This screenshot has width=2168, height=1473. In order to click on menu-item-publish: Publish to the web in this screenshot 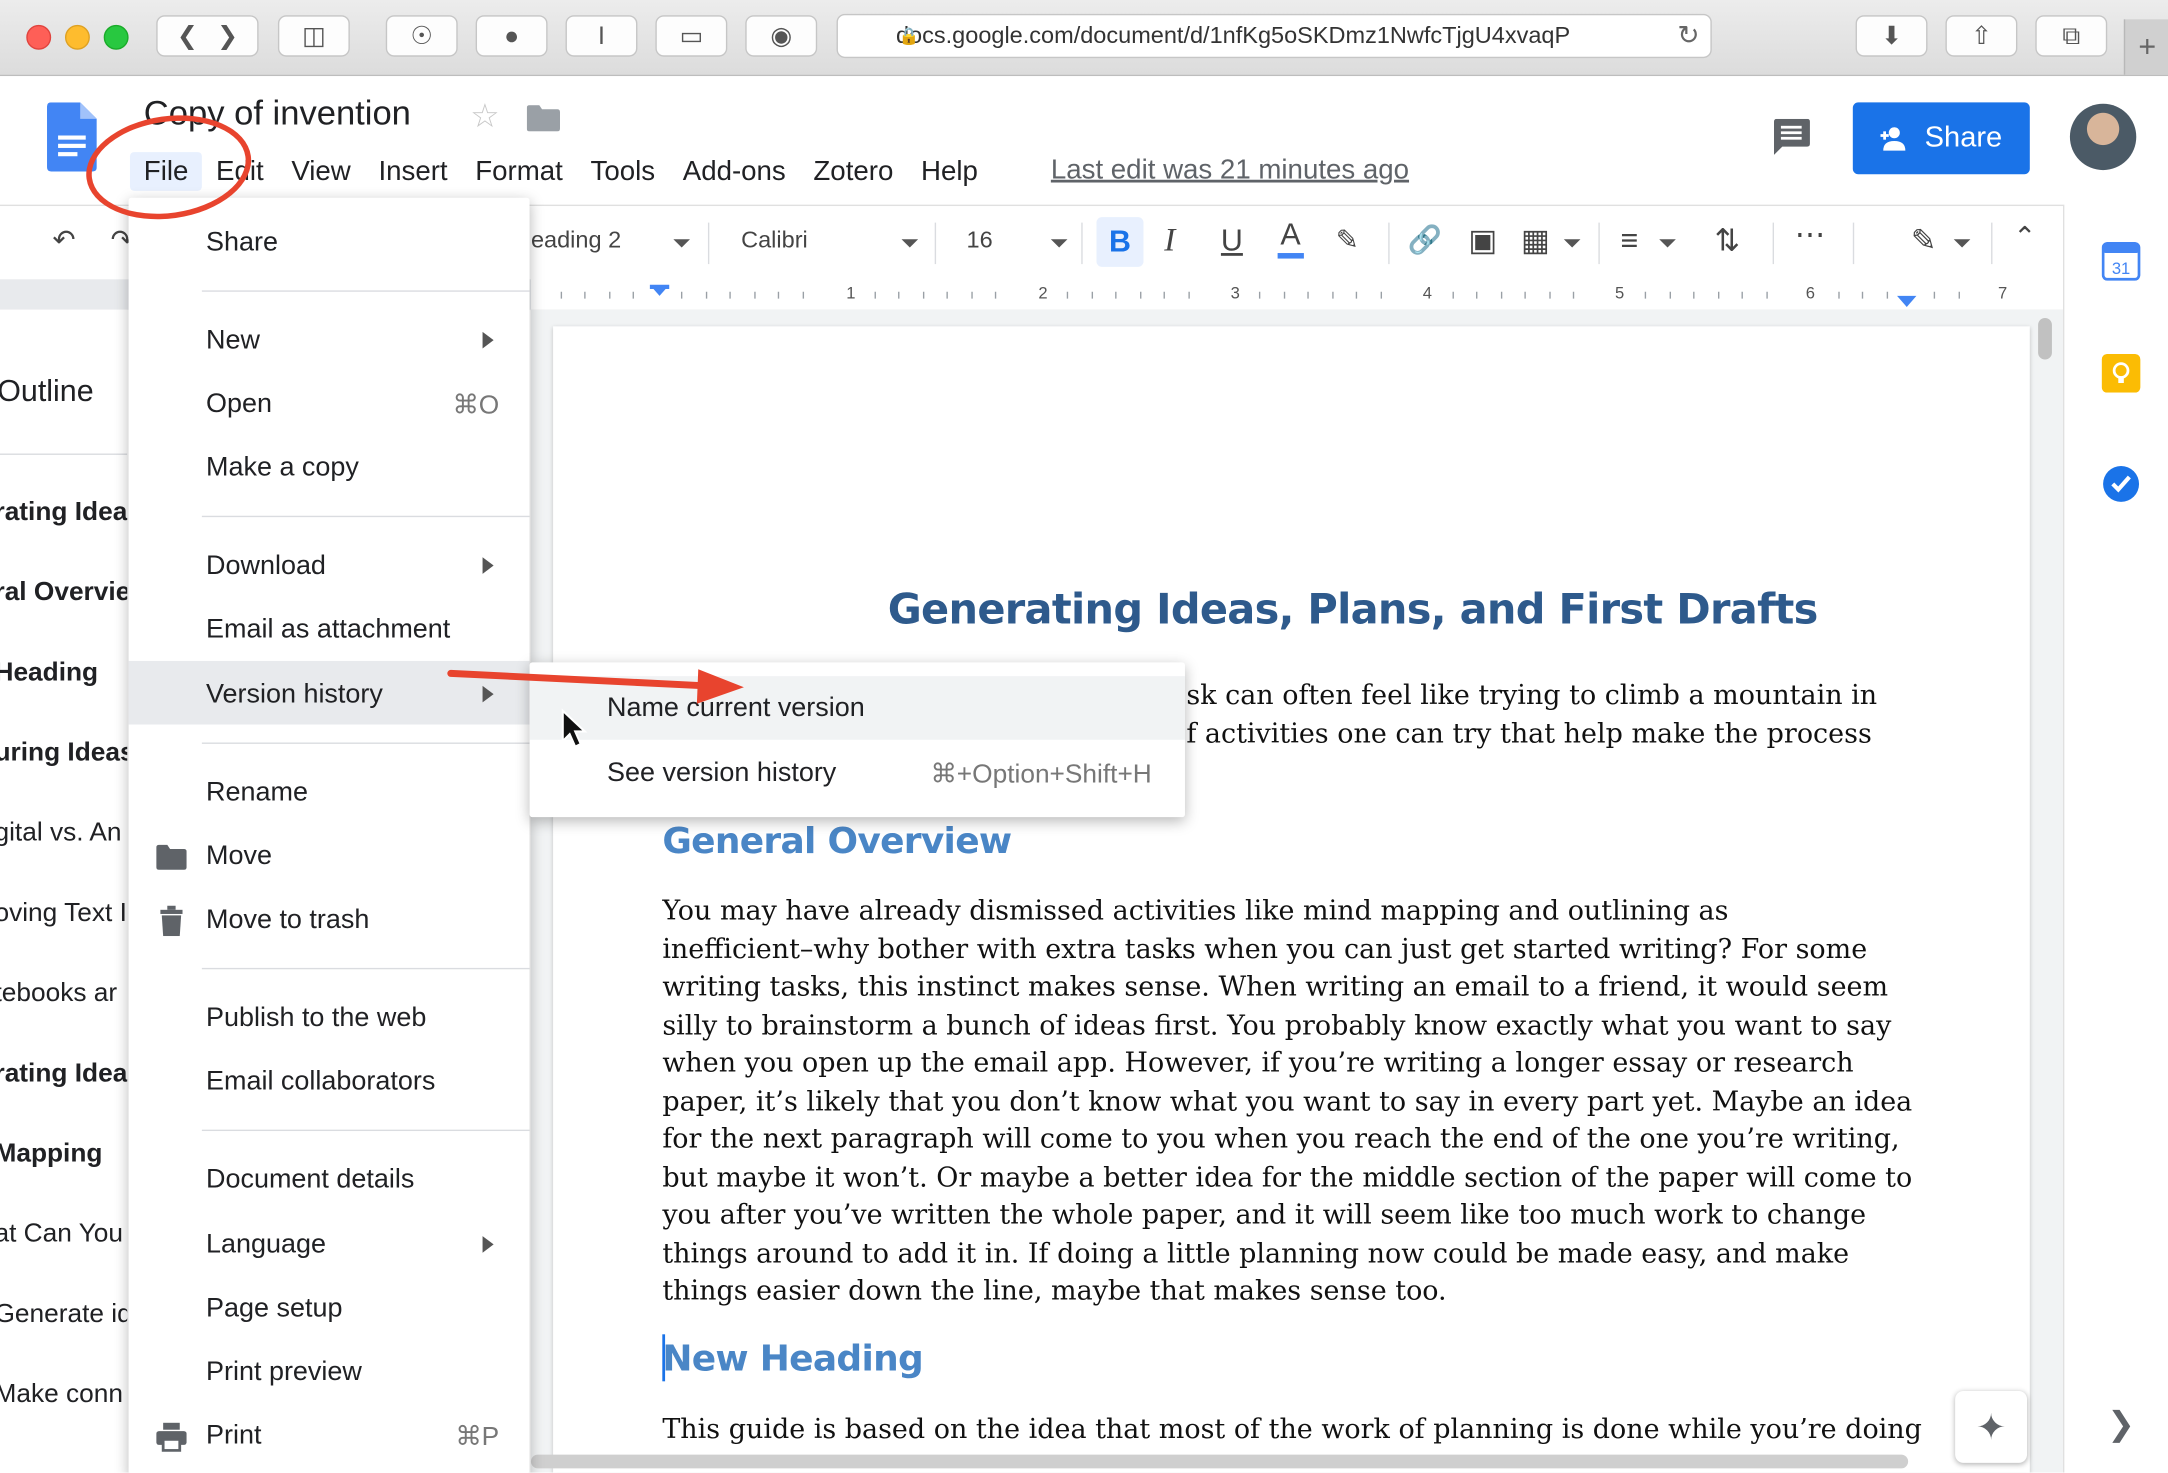, I will do `click(316, 1018)`.